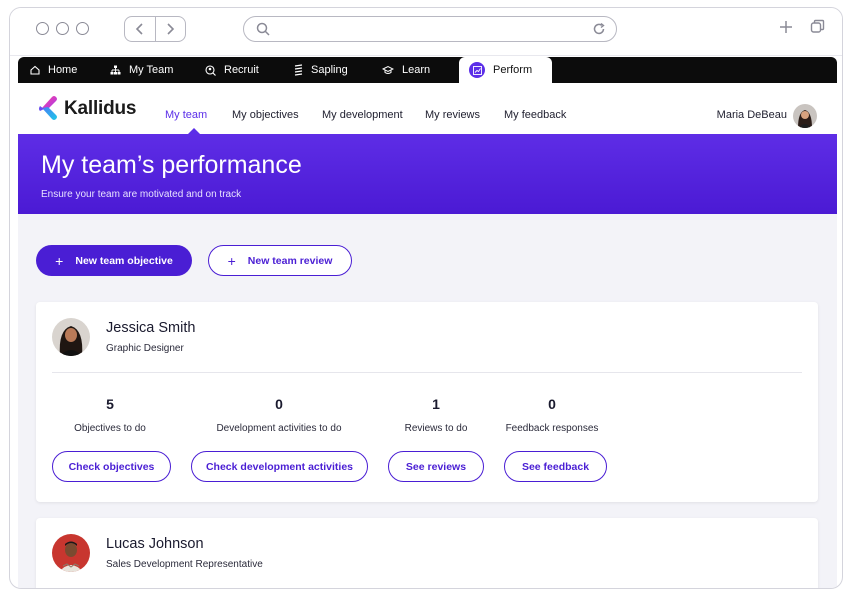  I want to click on kallidus-logo-mark, so click(48, 108).